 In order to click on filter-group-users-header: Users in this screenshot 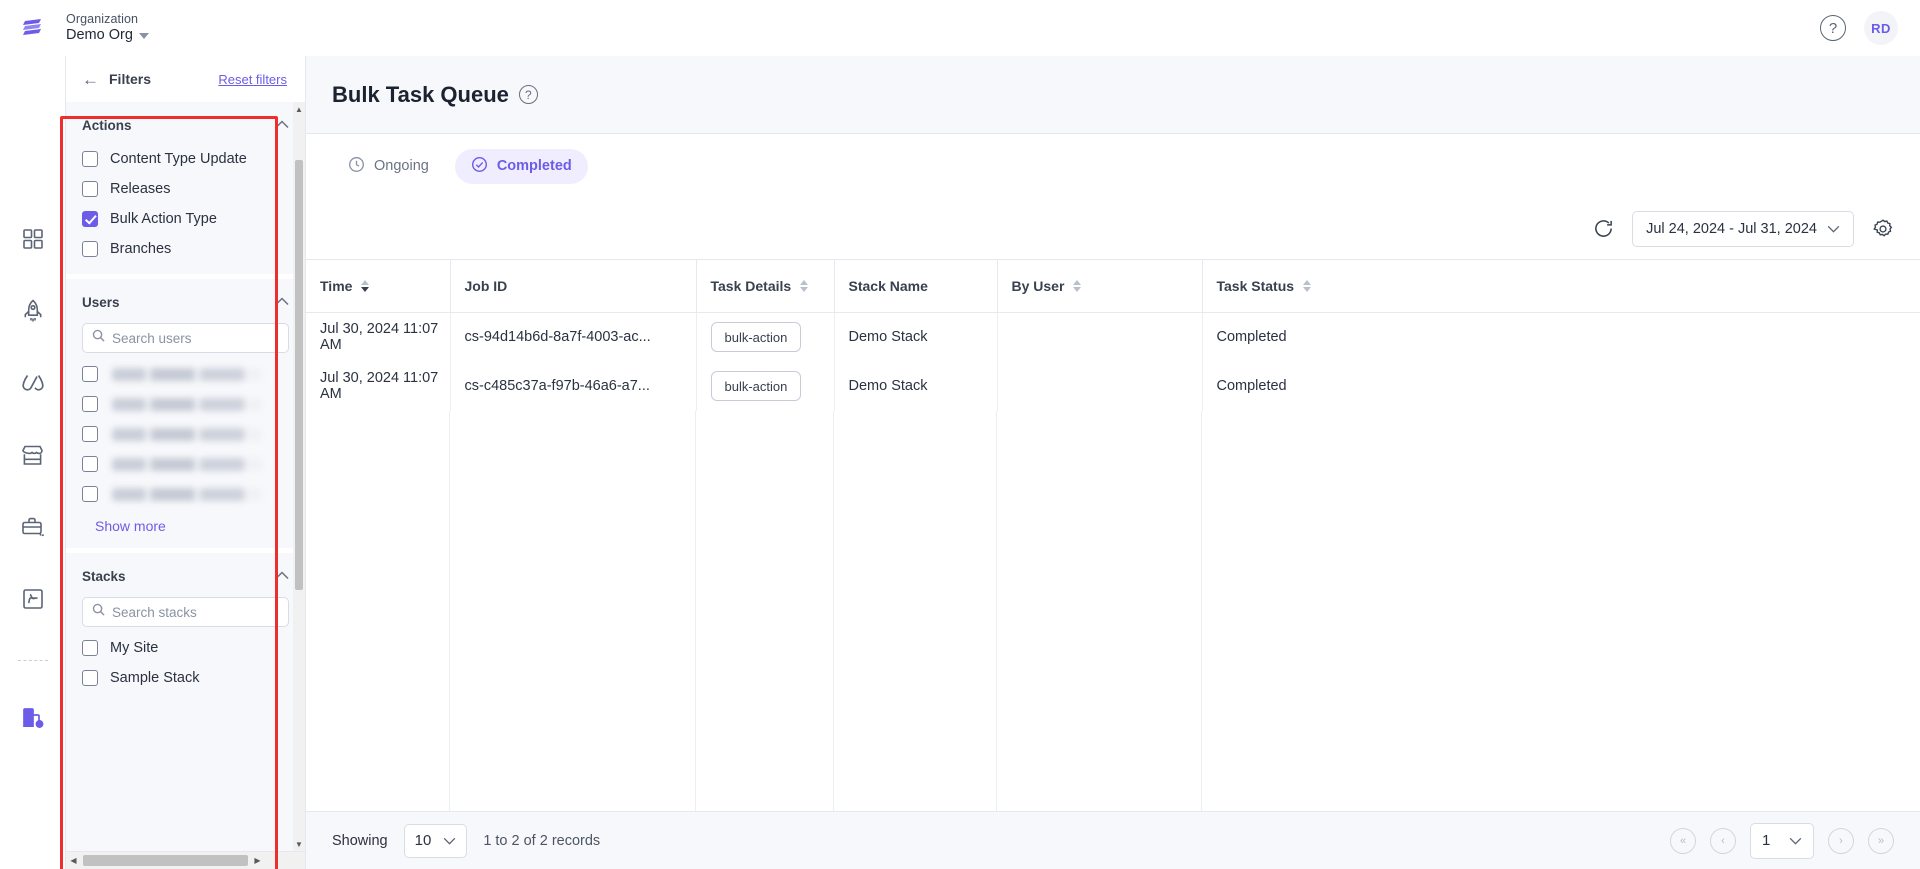, I will do `click(185, 300)`.